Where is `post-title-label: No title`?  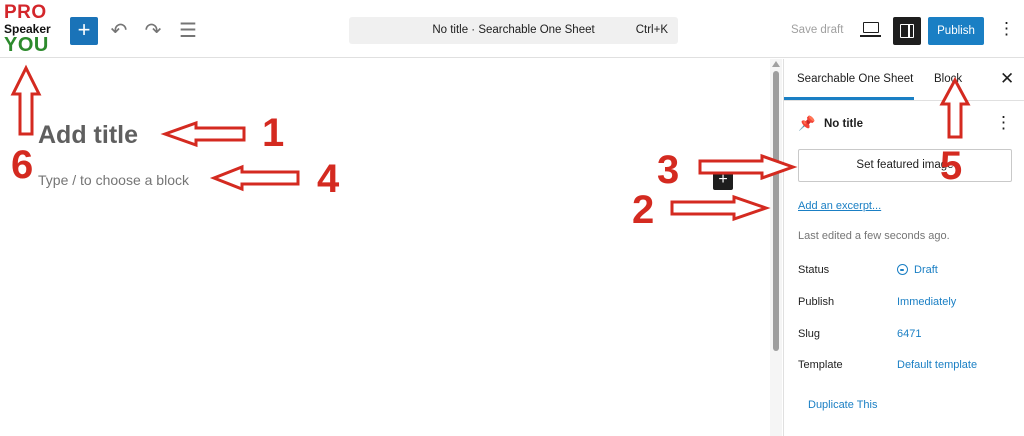
post-title-label: No title is located at coordinates (843, 124).